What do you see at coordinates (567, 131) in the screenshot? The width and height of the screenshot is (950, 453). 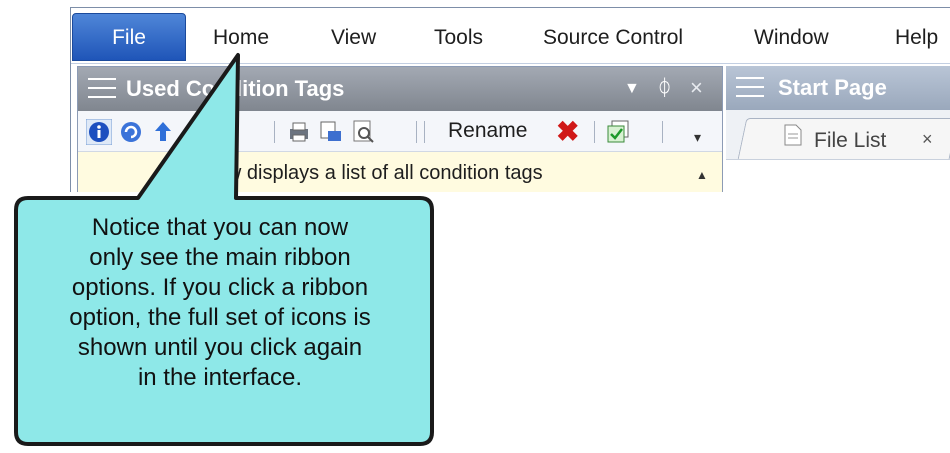 I see `delete-icon: ✖` at bounding box center [567, 131].